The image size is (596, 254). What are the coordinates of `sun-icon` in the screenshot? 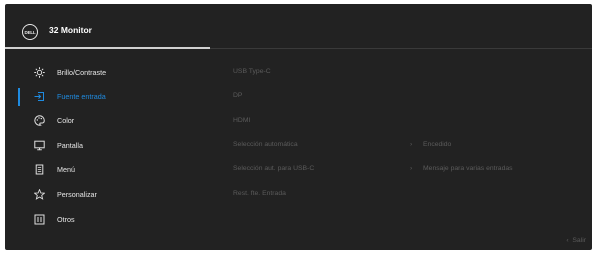 It's located at (39, 72).